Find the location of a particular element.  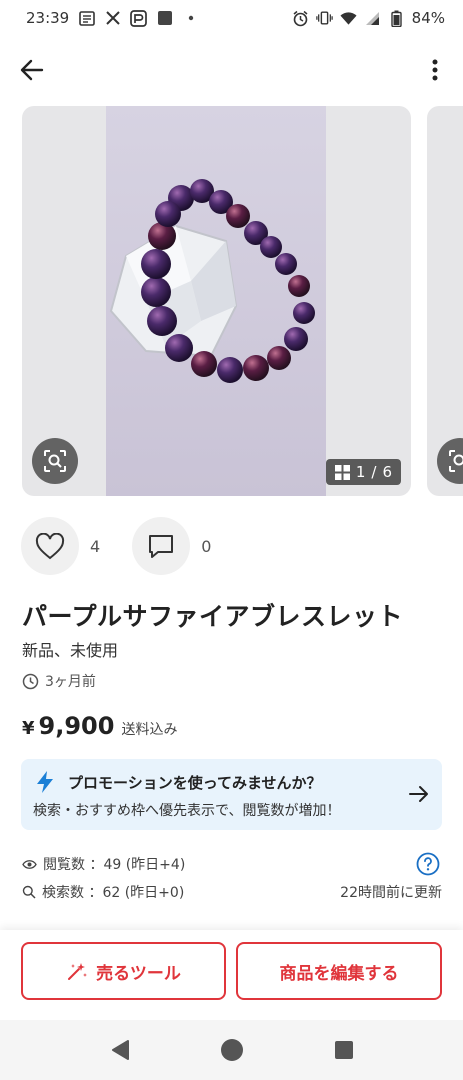

sell-tool-label: 売るツール is located at coordinates (138, 973).